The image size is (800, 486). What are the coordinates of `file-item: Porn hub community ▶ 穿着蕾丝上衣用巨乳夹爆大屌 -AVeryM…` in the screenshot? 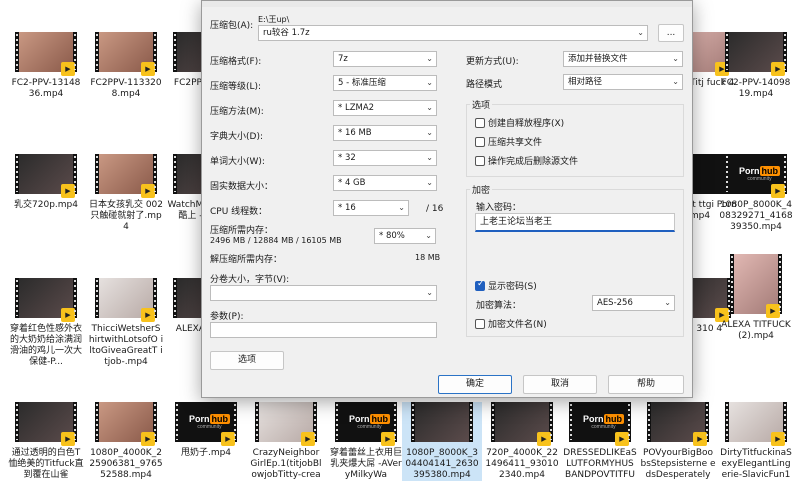 It's located at (366, 441).